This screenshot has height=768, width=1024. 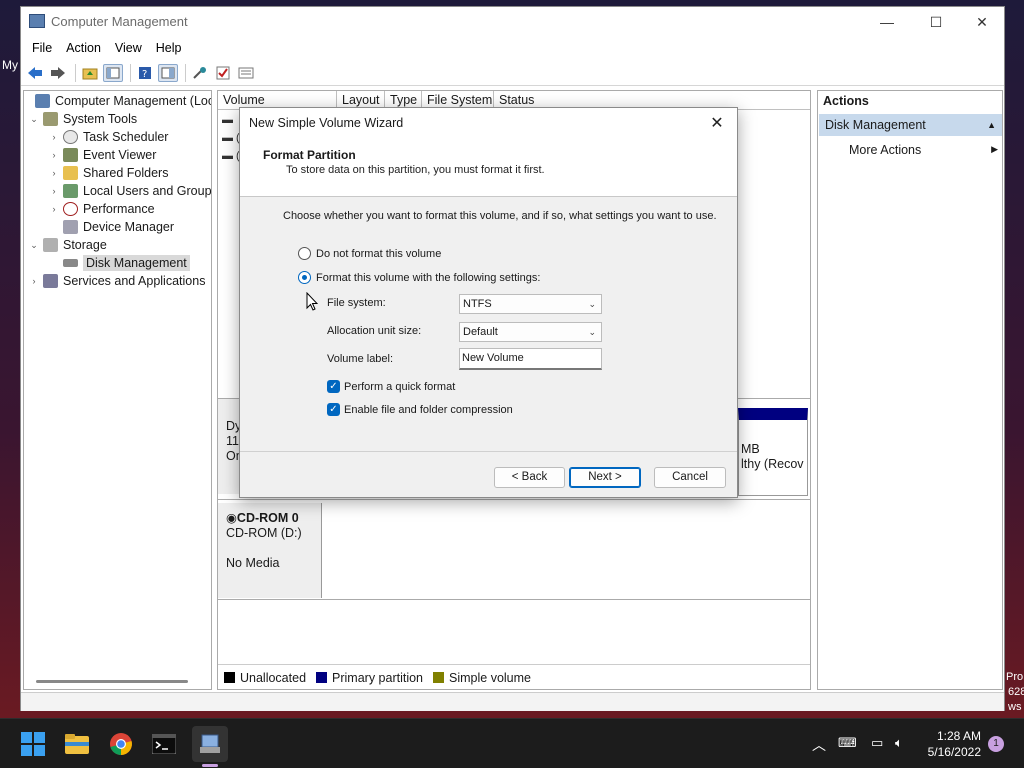 I want to click on back-button: < Back, so click(x=529, y=477).